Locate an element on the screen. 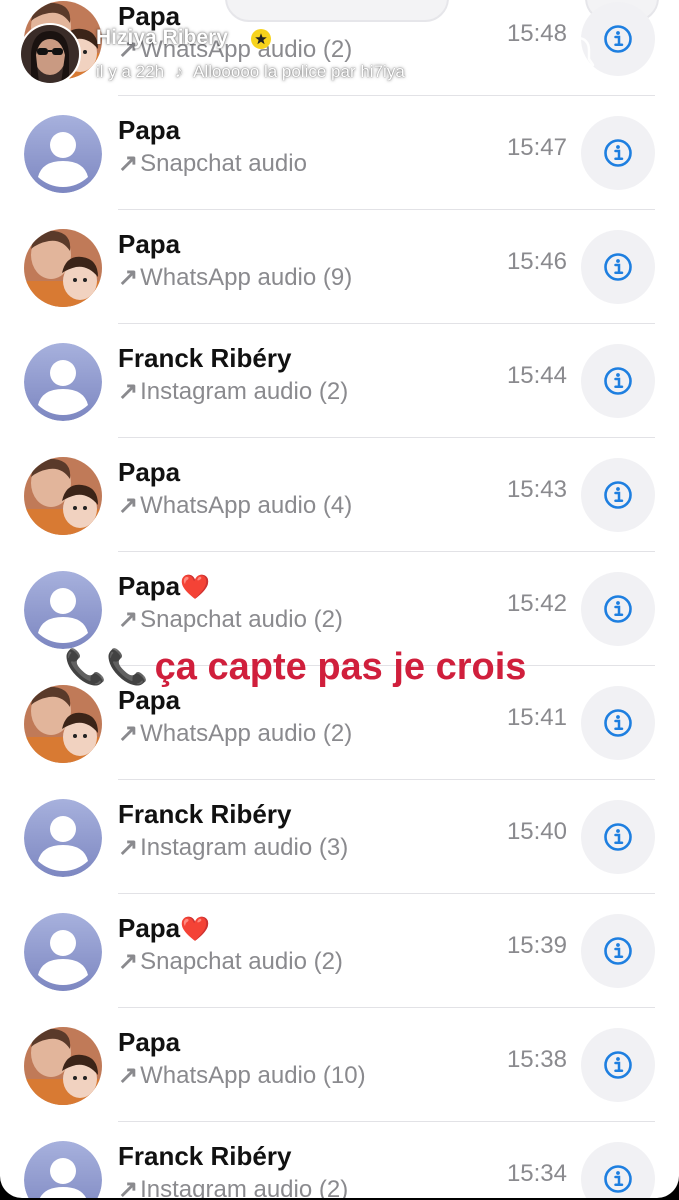  bell-icon is located at coordinates (578, 56).